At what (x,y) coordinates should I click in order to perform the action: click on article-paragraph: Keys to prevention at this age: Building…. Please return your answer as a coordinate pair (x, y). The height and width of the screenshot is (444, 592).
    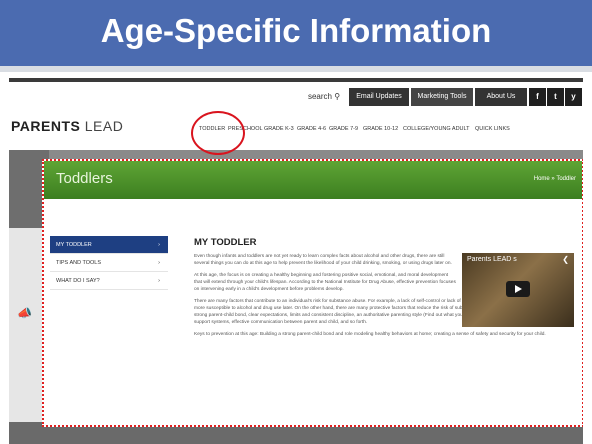
    Looking at the image, I should click on (370, 334).